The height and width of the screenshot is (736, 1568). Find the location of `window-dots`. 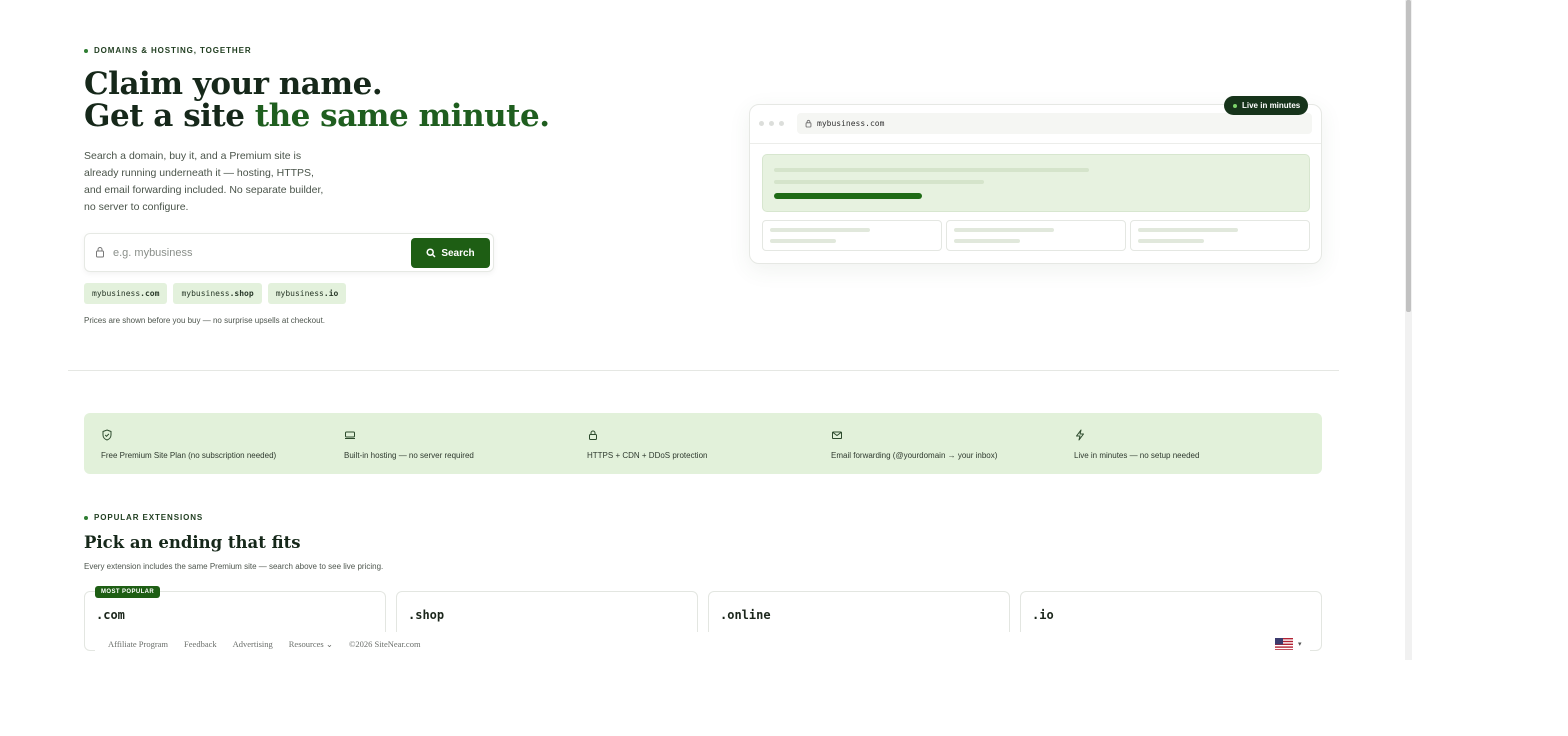

window-dots is located at coordinates (771, 123).